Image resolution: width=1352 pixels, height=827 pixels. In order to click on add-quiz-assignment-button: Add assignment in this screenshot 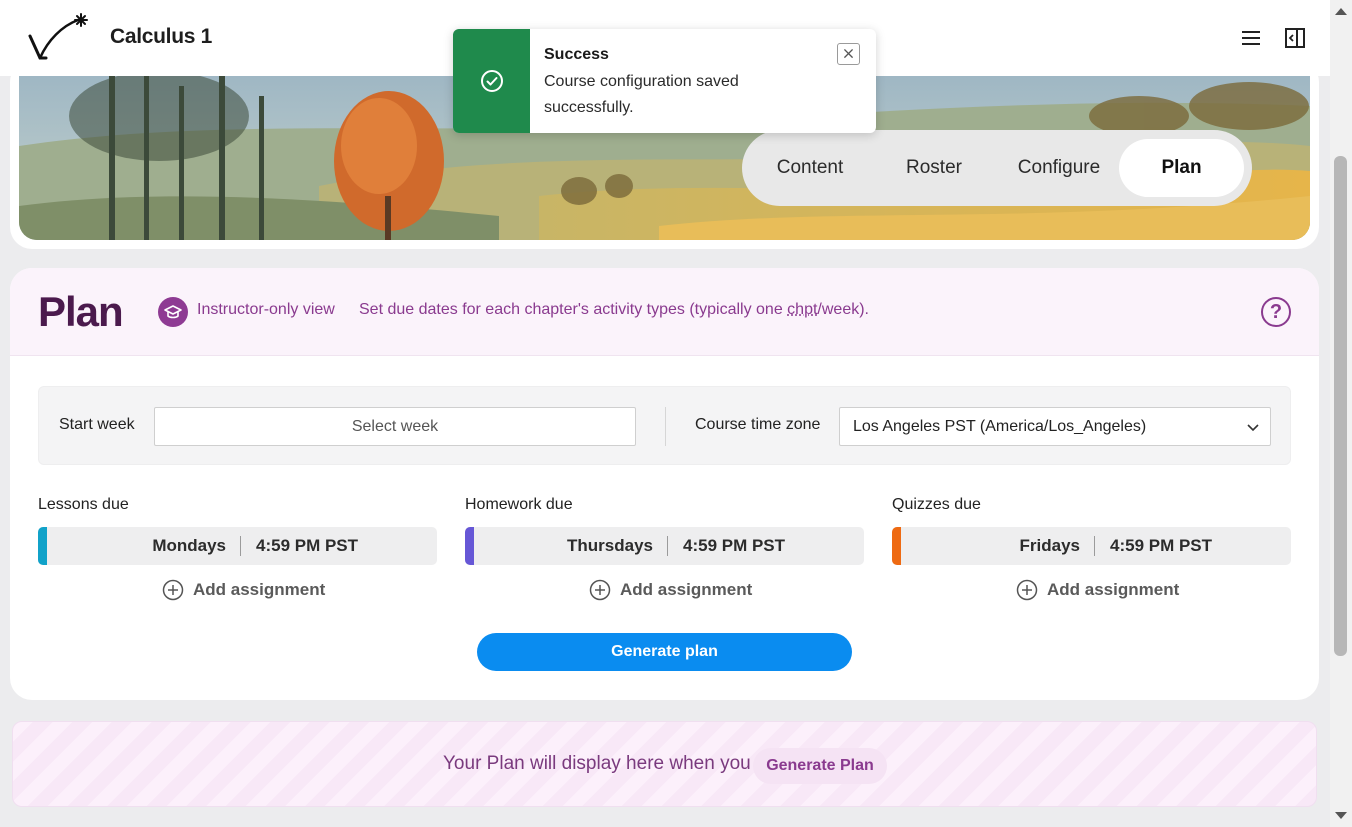, I will do `click(1098, 590)`.